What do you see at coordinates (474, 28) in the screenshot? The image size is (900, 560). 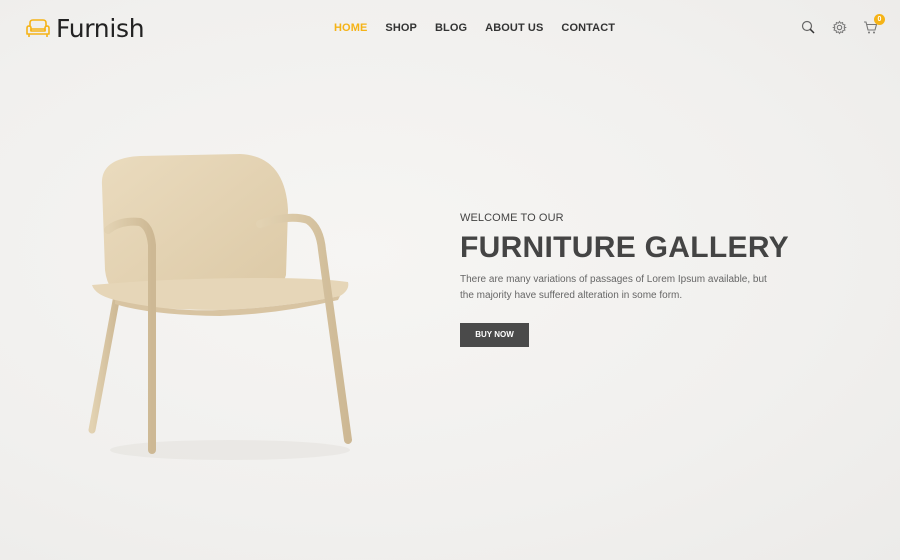 I see `main-nav: HOME SHOP BLOG ABOUT US CONTACT` at bounding box center [474, 28].